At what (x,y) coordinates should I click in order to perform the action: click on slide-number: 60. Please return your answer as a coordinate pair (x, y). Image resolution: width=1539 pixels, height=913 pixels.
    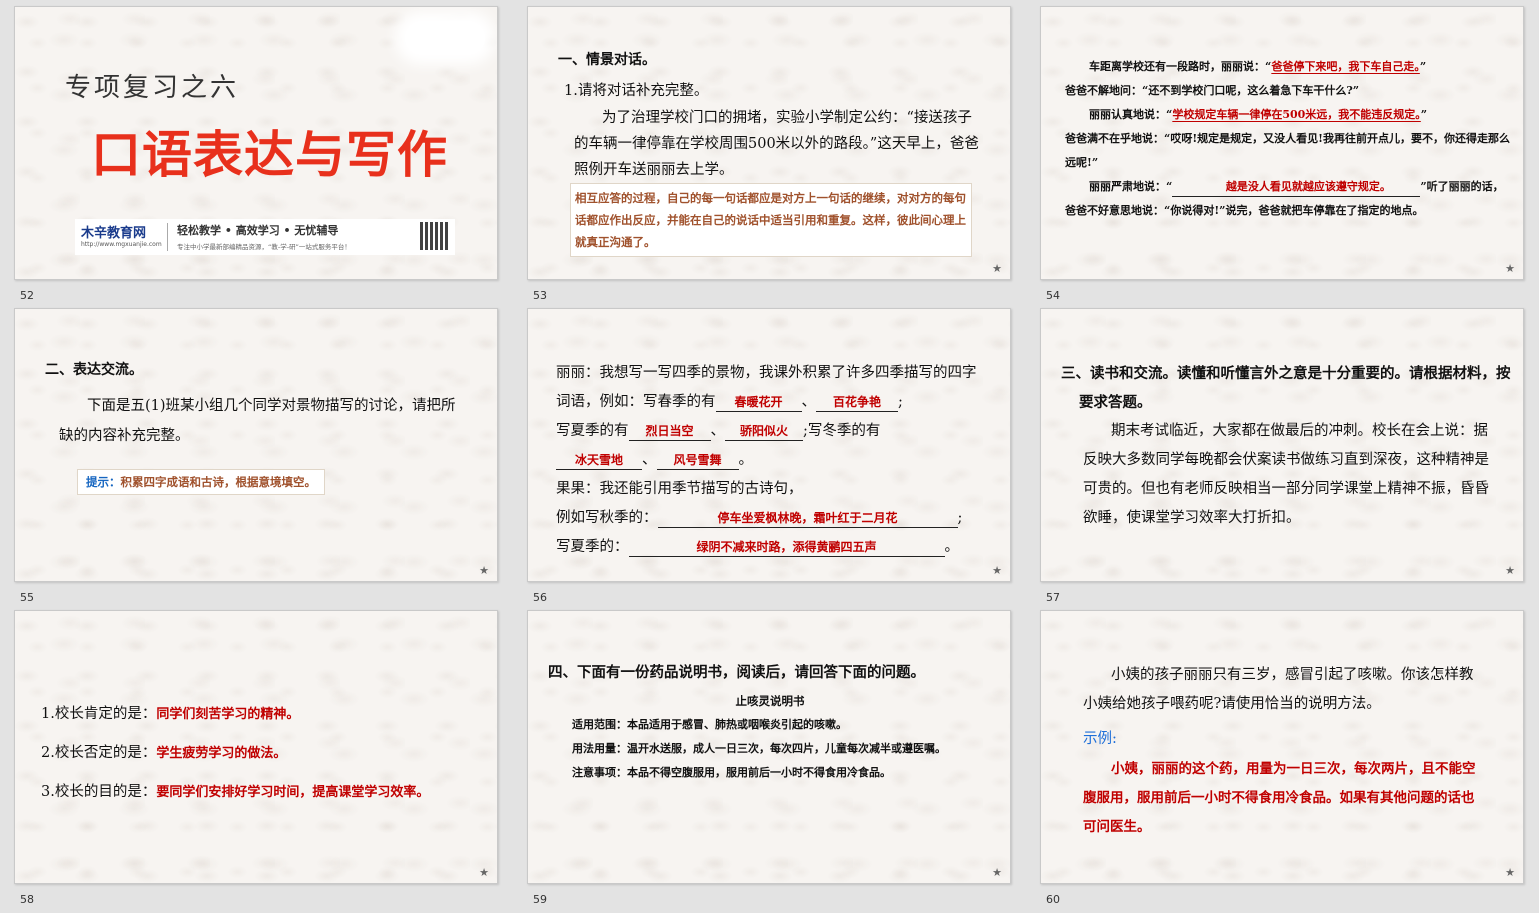
    Looking at the image, I should click on (1053, 899).